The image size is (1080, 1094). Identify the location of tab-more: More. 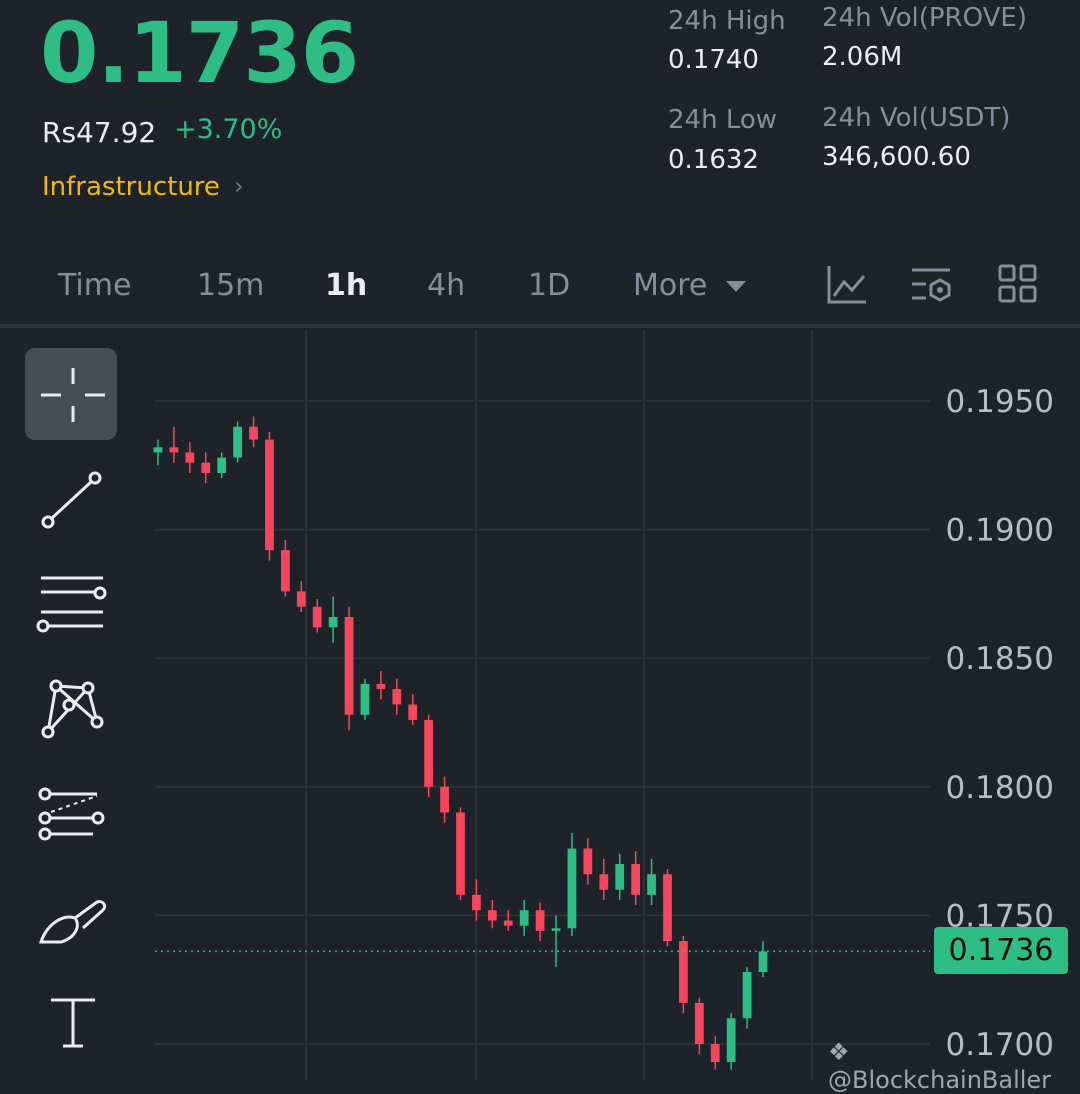
(690, 285).